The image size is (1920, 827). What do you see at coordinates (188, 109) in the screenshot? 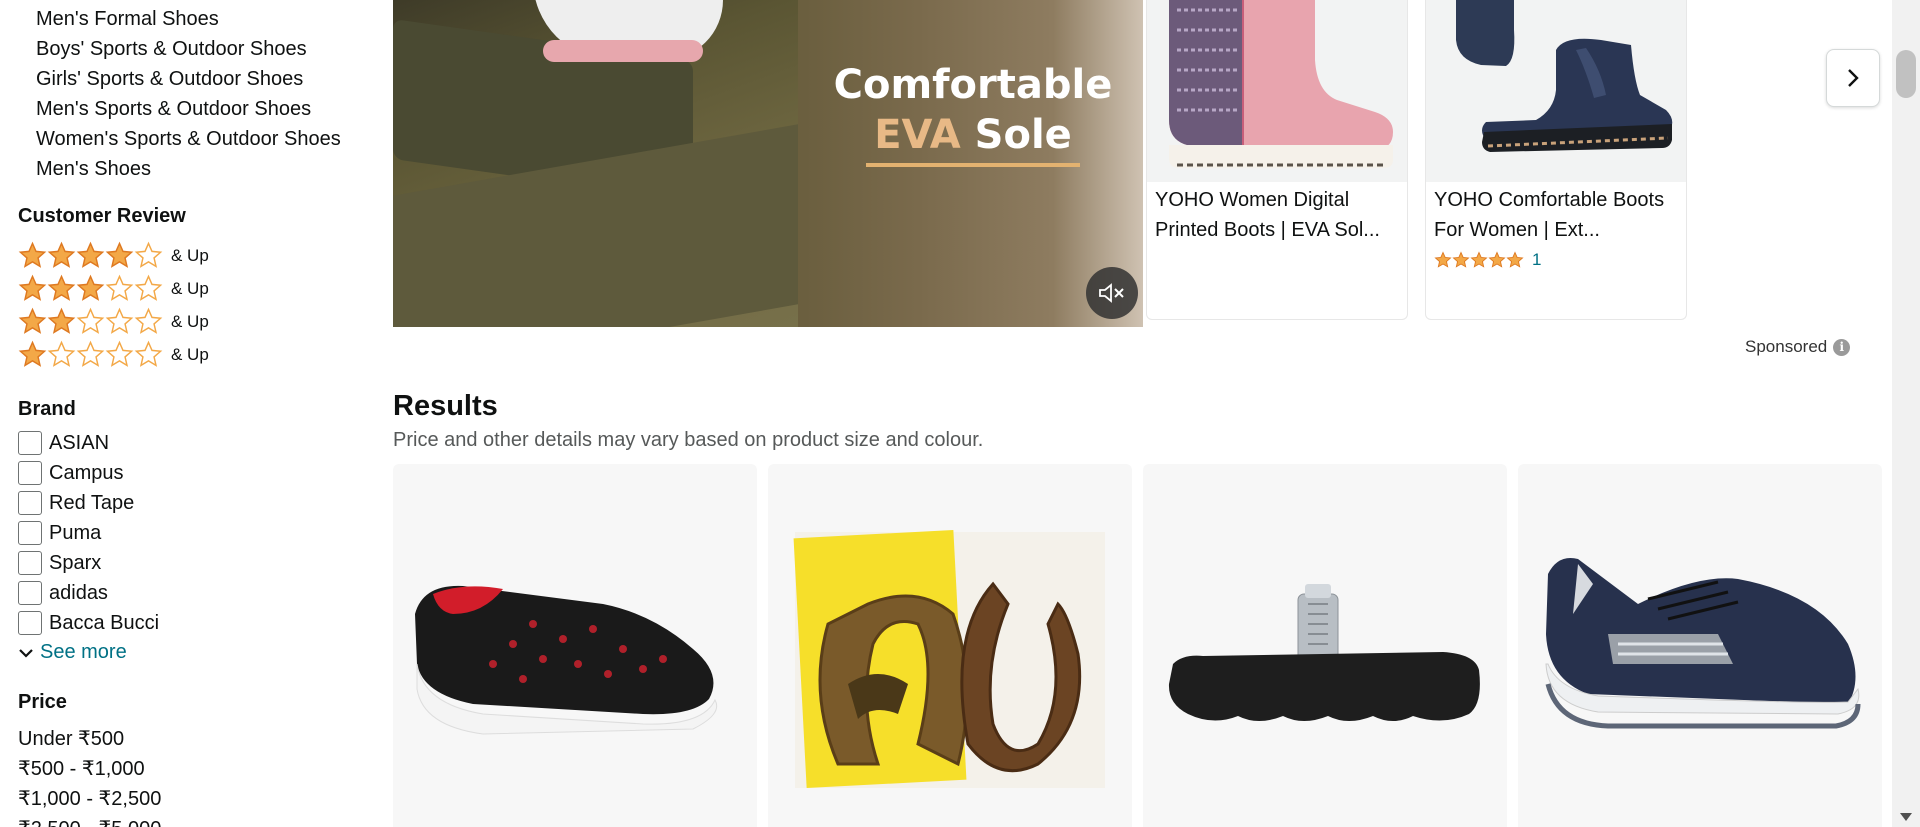
I see `dept-mens-sports-shoes: Men's Sports & Outdoor Shoes` at bounding box center [188, 109].